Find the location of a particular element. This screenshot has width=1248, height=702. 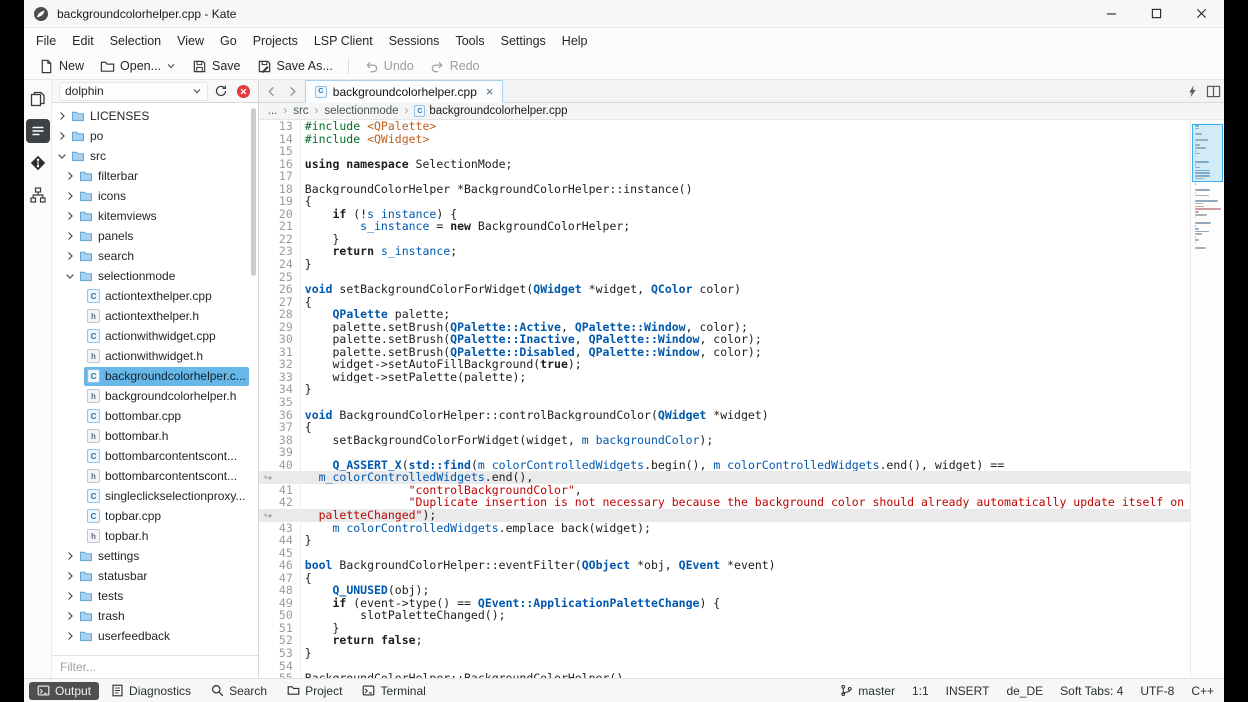

menu-file: File is located at coordinates (46, 41).